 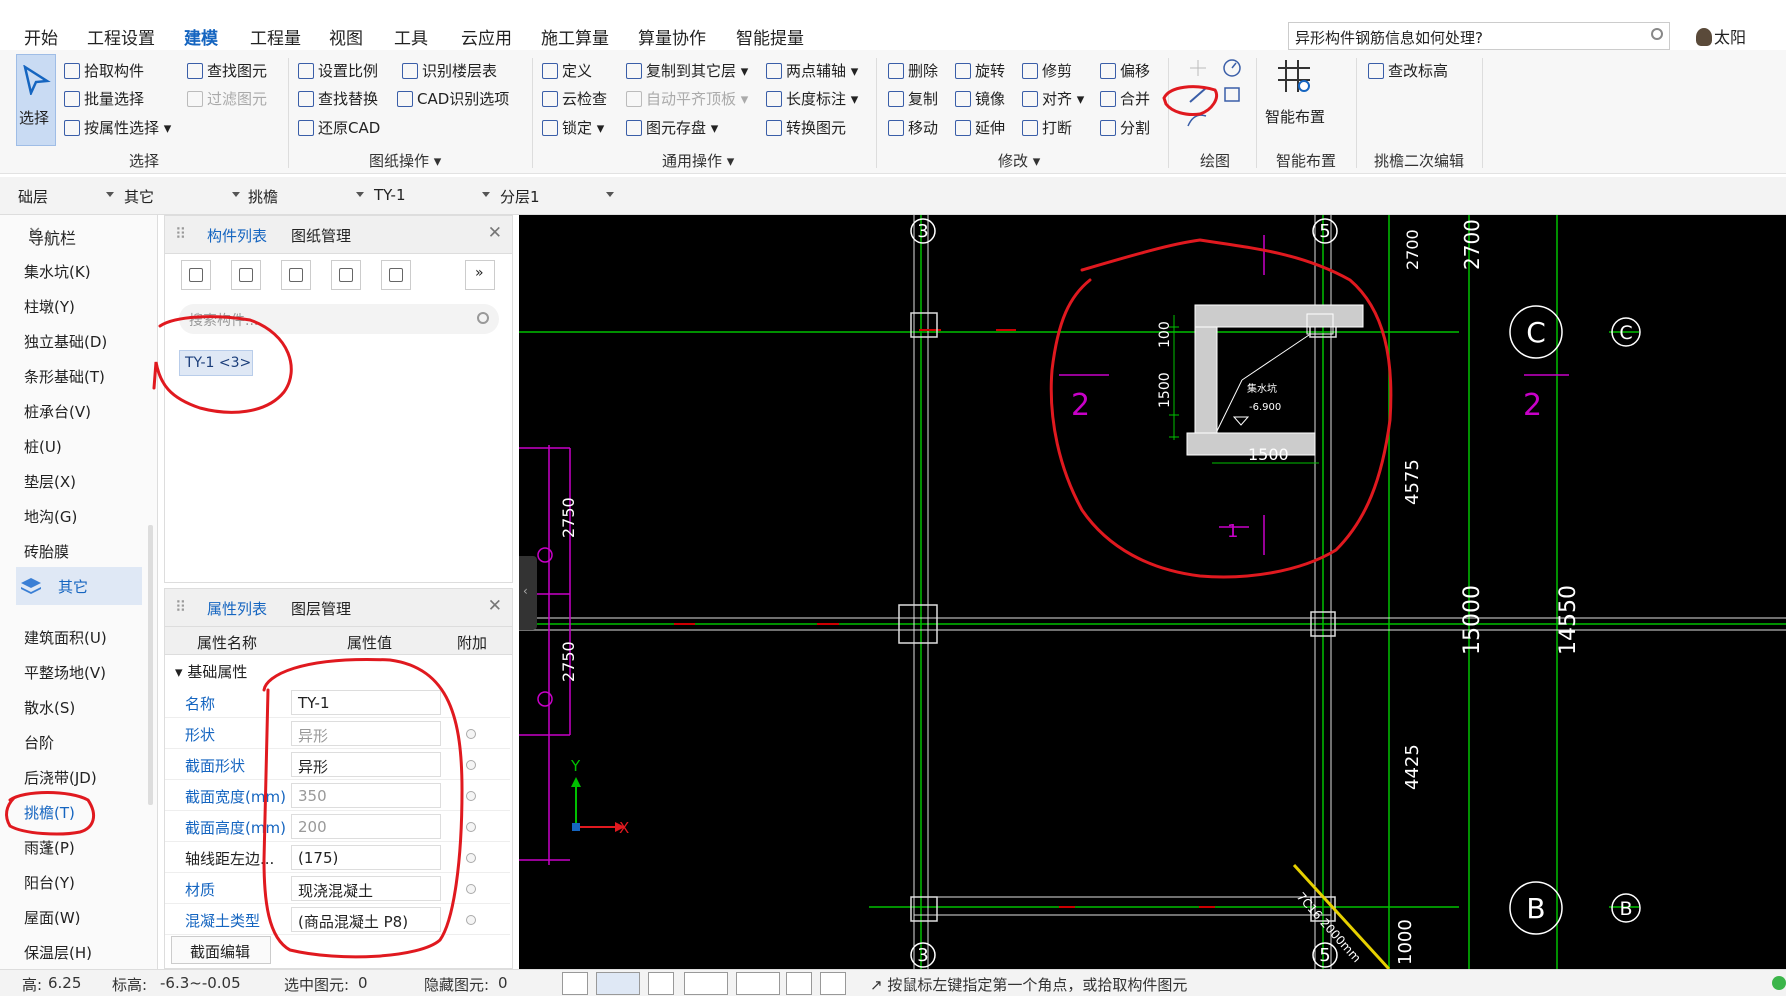 I want to click on delete-component-button, so click(x=296, y=275).